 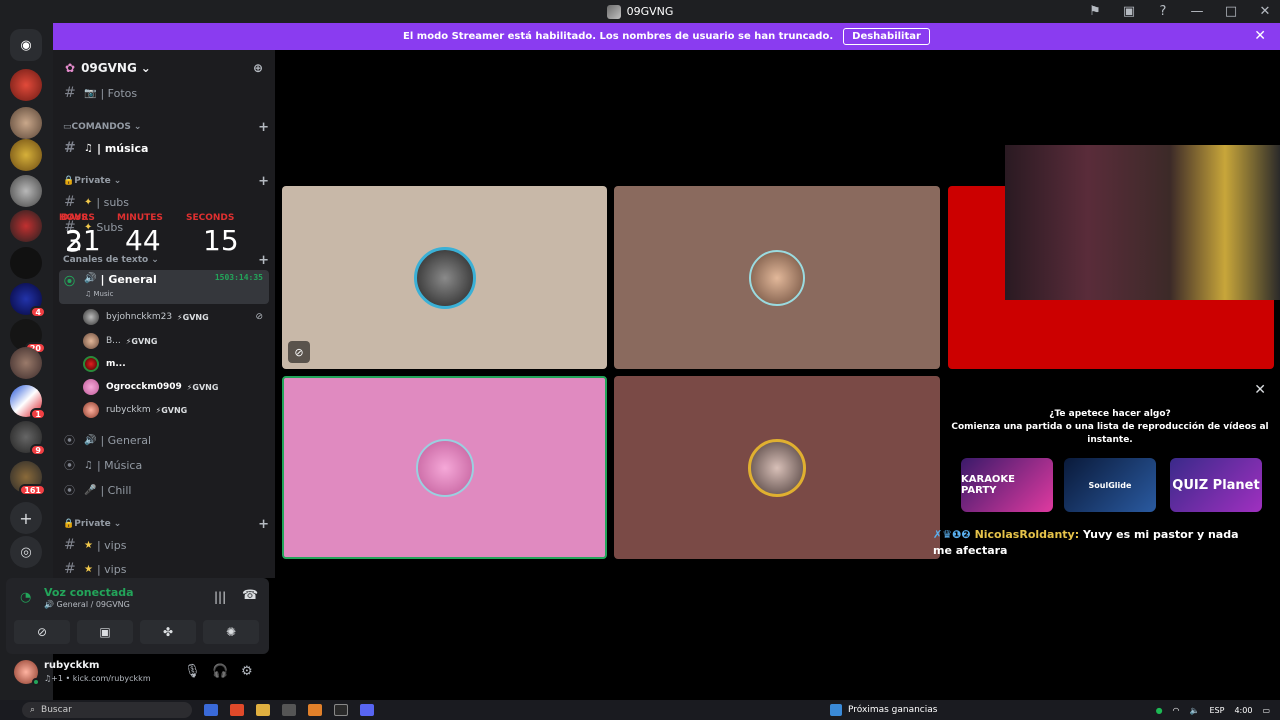 I want to click on music-icon: ♫, so click(x=88, y=148).